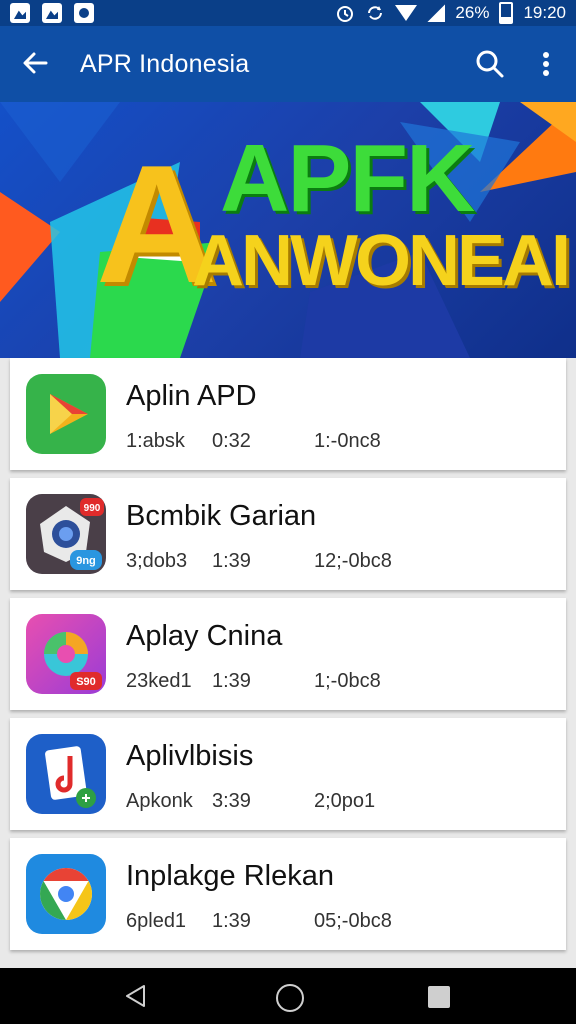  What do you see at coordinates (231, 801) in the screenshot?
I see `app-meta-2: 3:39` at bounding box center [231, 801].